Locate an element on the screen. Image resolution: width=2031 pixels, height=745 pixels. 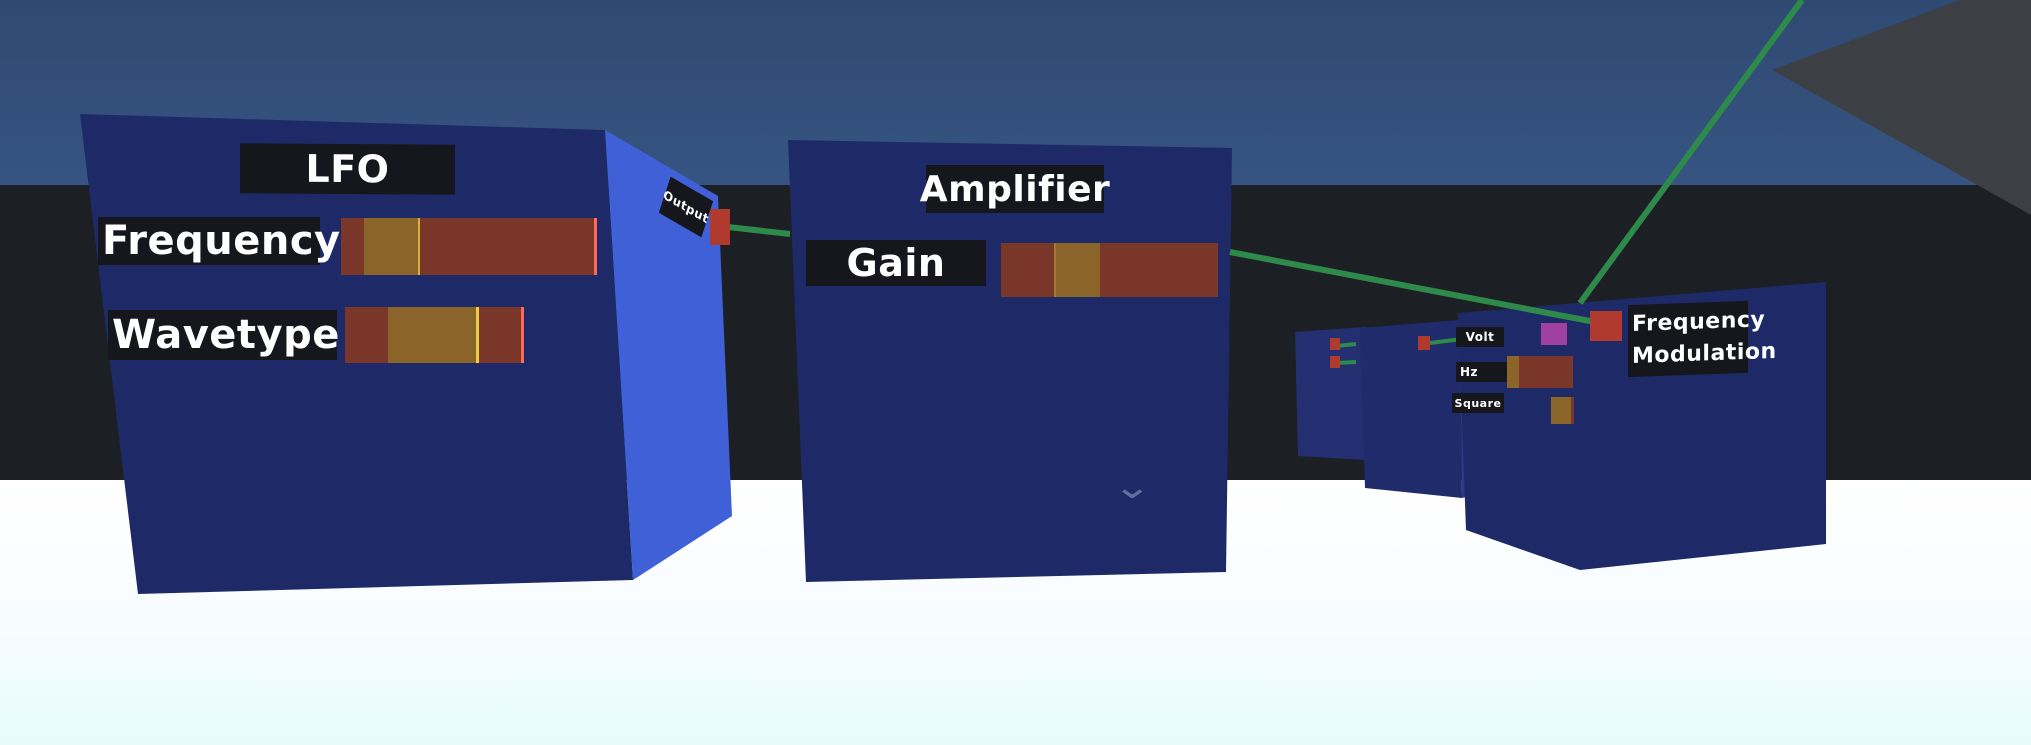
lfo-wavetype-slider is located at coordinates (434, 335).